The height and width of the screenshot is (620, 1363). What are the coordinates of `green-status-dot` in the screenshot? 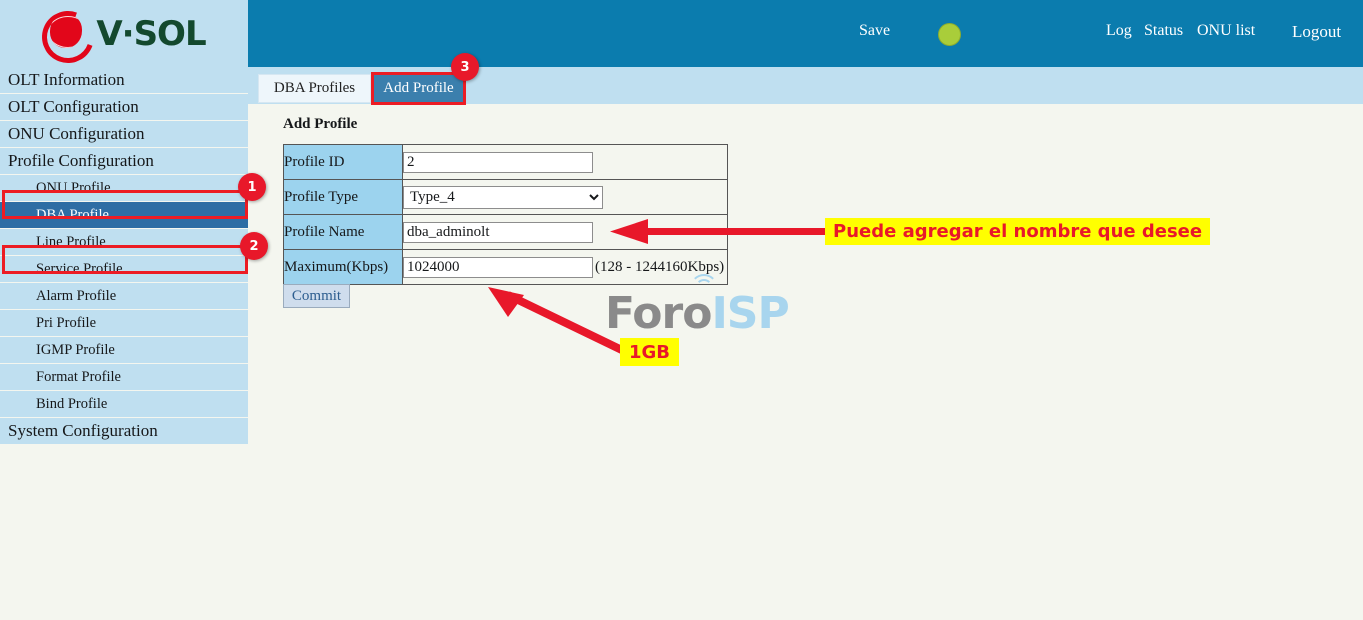 It's located at (949, 34).